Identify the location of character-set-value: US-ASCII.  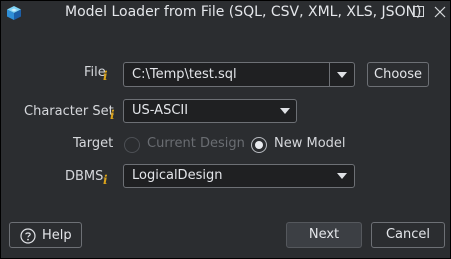
(160, 110).